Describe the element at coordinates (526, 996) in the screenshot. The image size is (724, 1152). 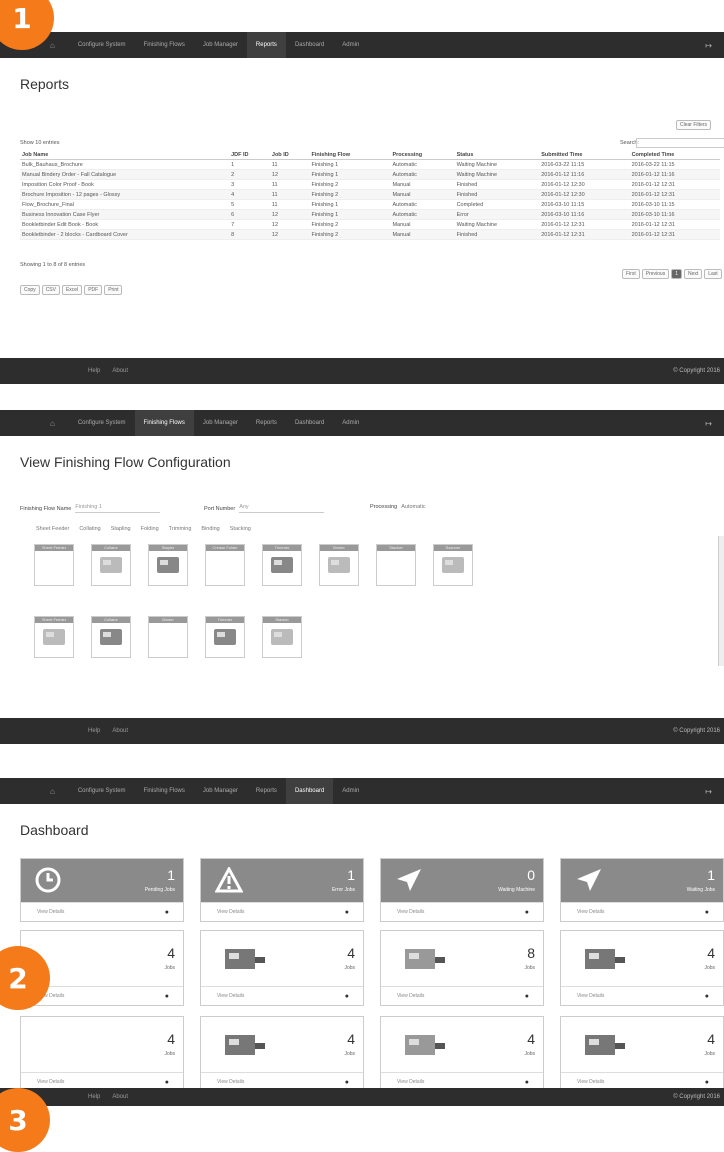
I see `arrow-circle-icon: ●` at that location.